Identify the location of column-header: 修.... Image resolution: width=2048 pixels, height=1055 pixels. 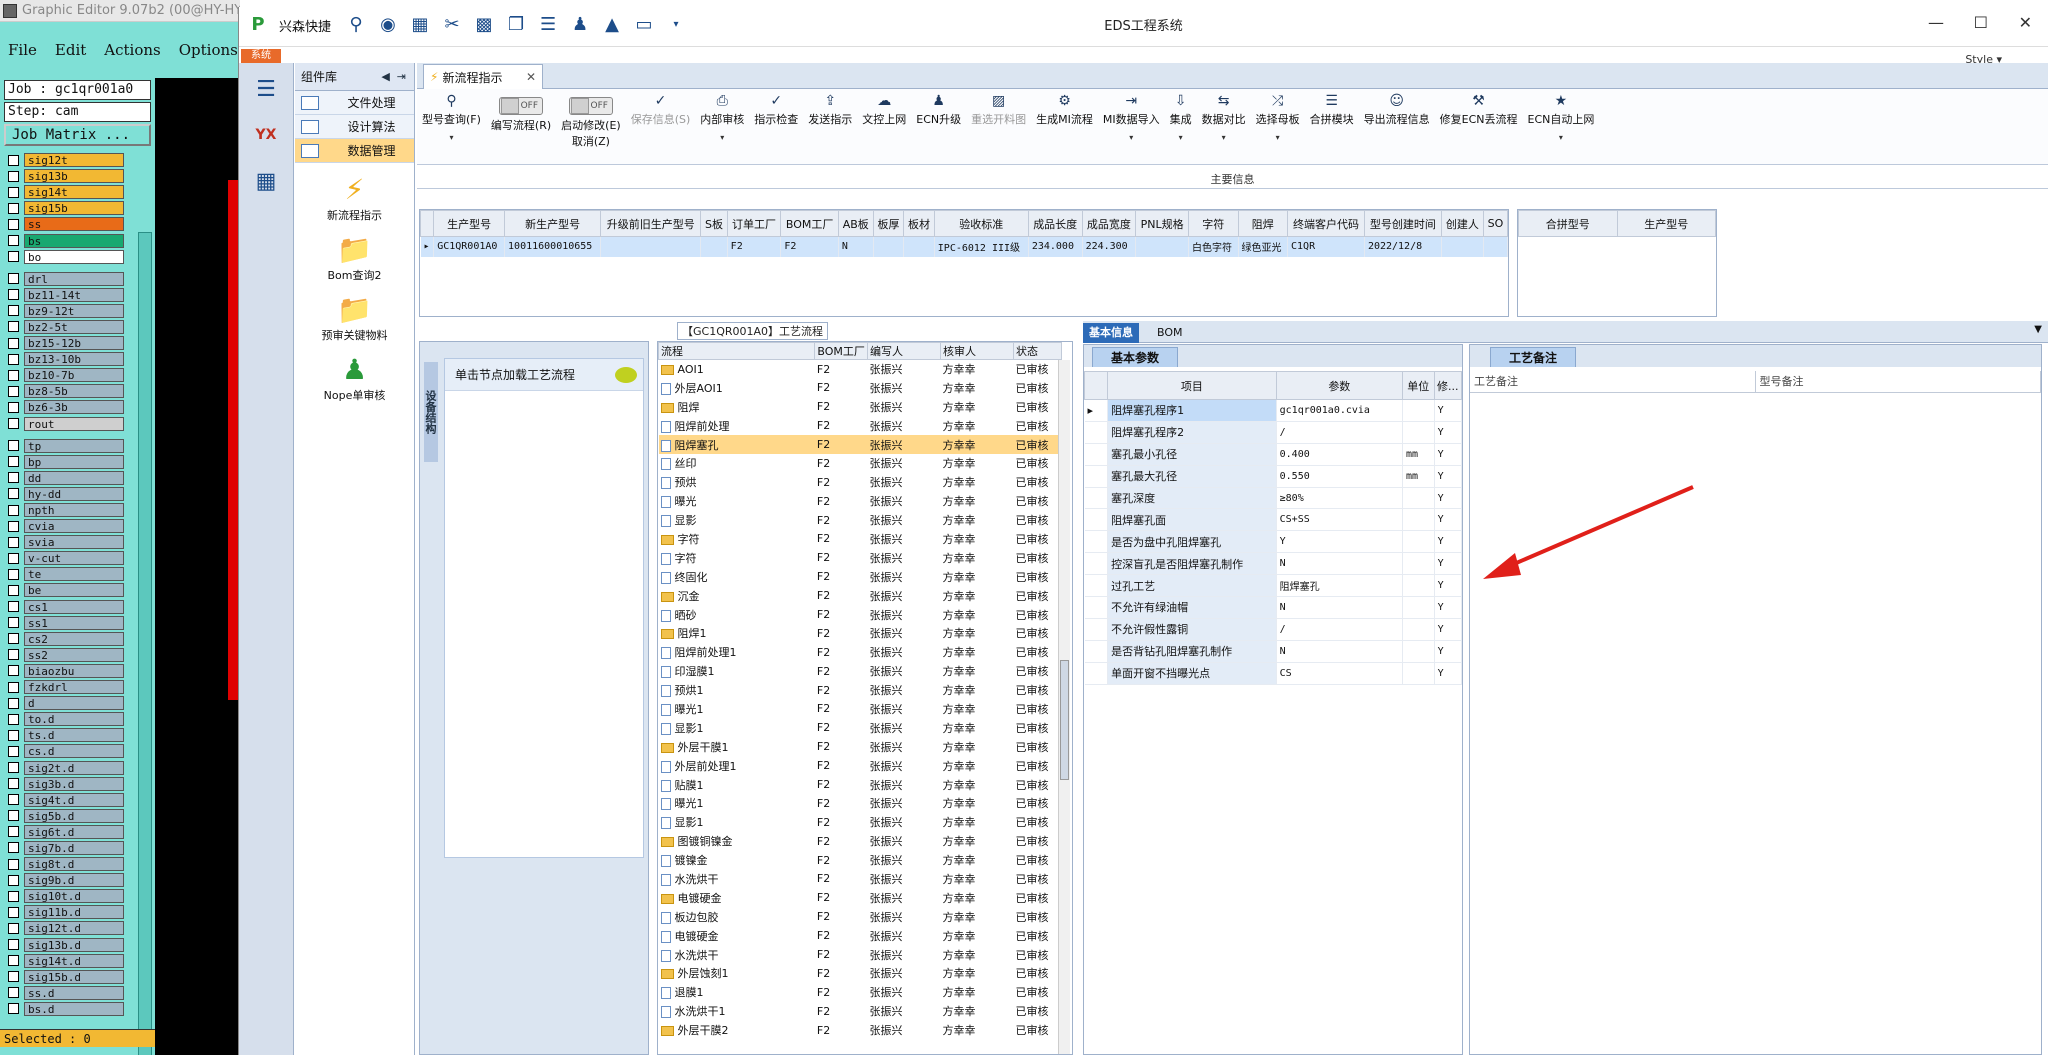
(1448, 385).